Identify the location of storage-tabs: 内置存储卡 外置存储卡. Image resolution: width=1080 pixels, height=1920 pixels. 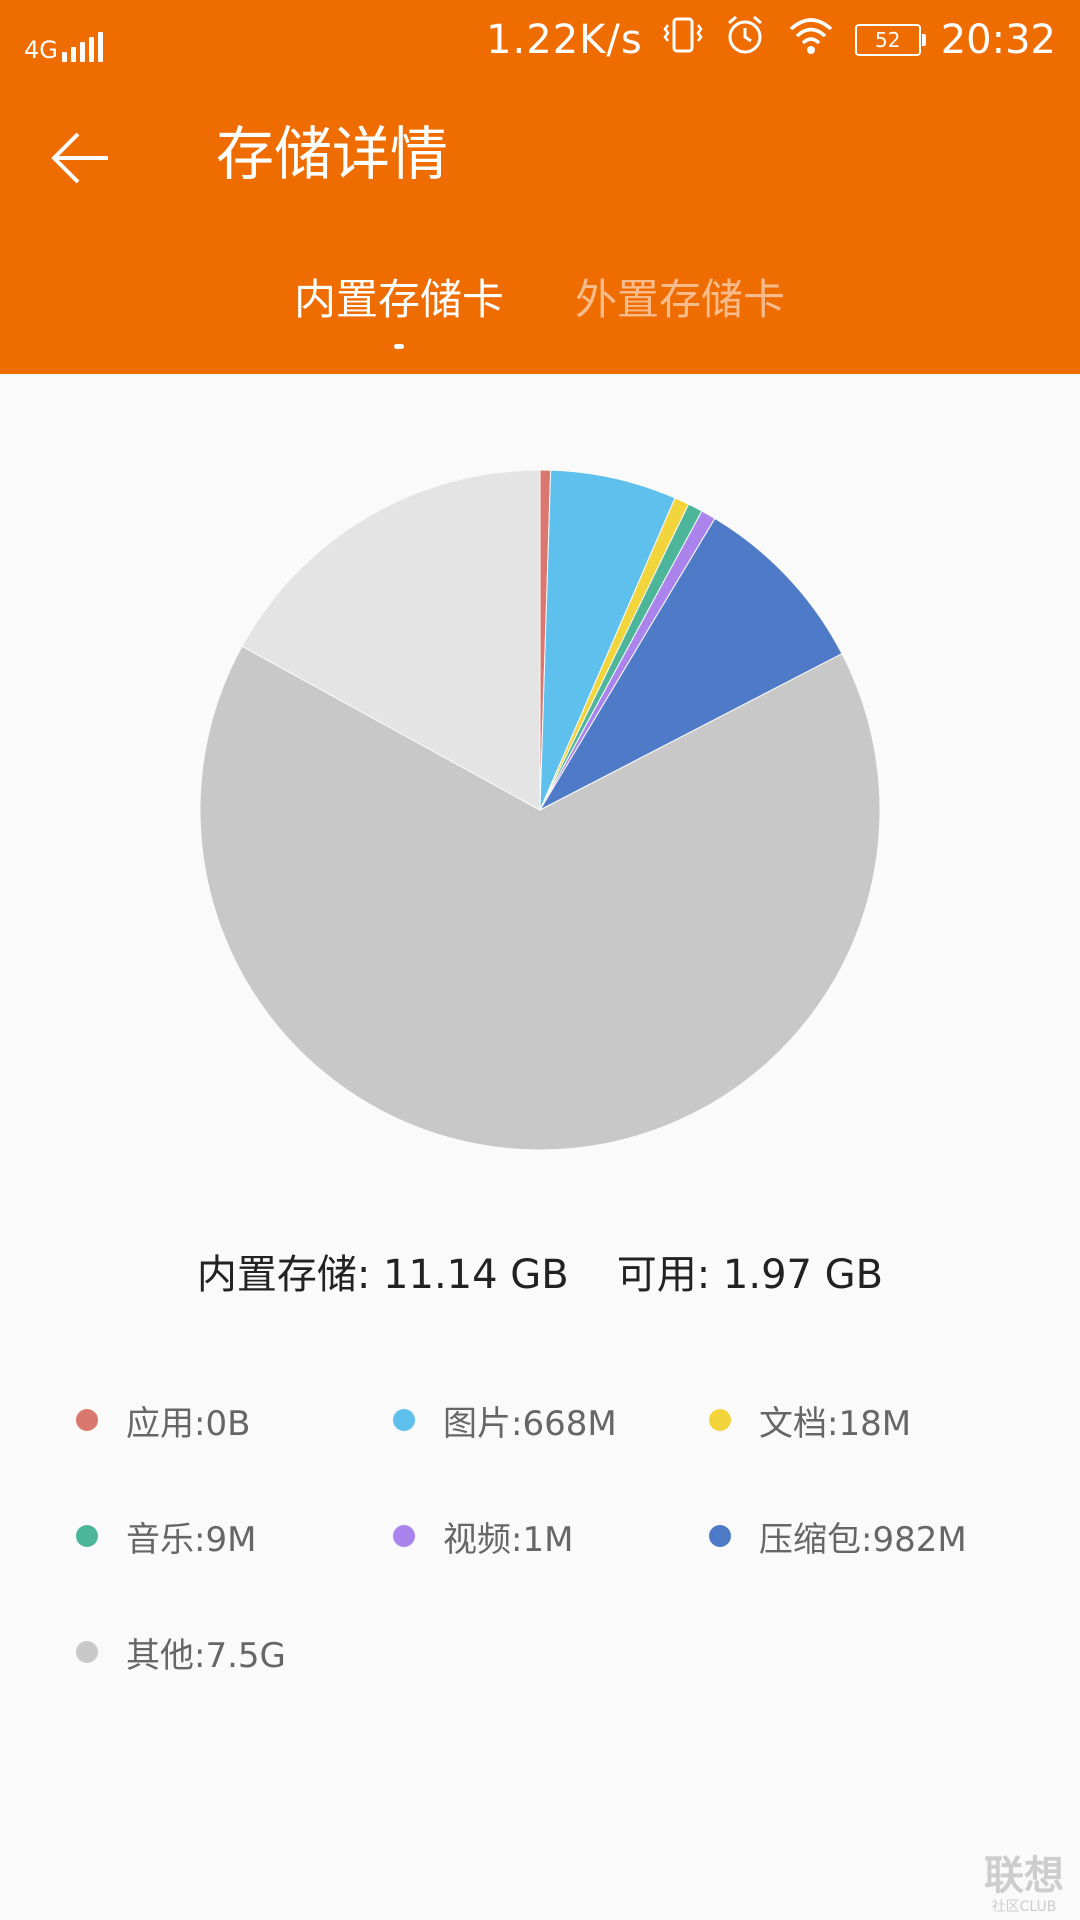
(540, 315).